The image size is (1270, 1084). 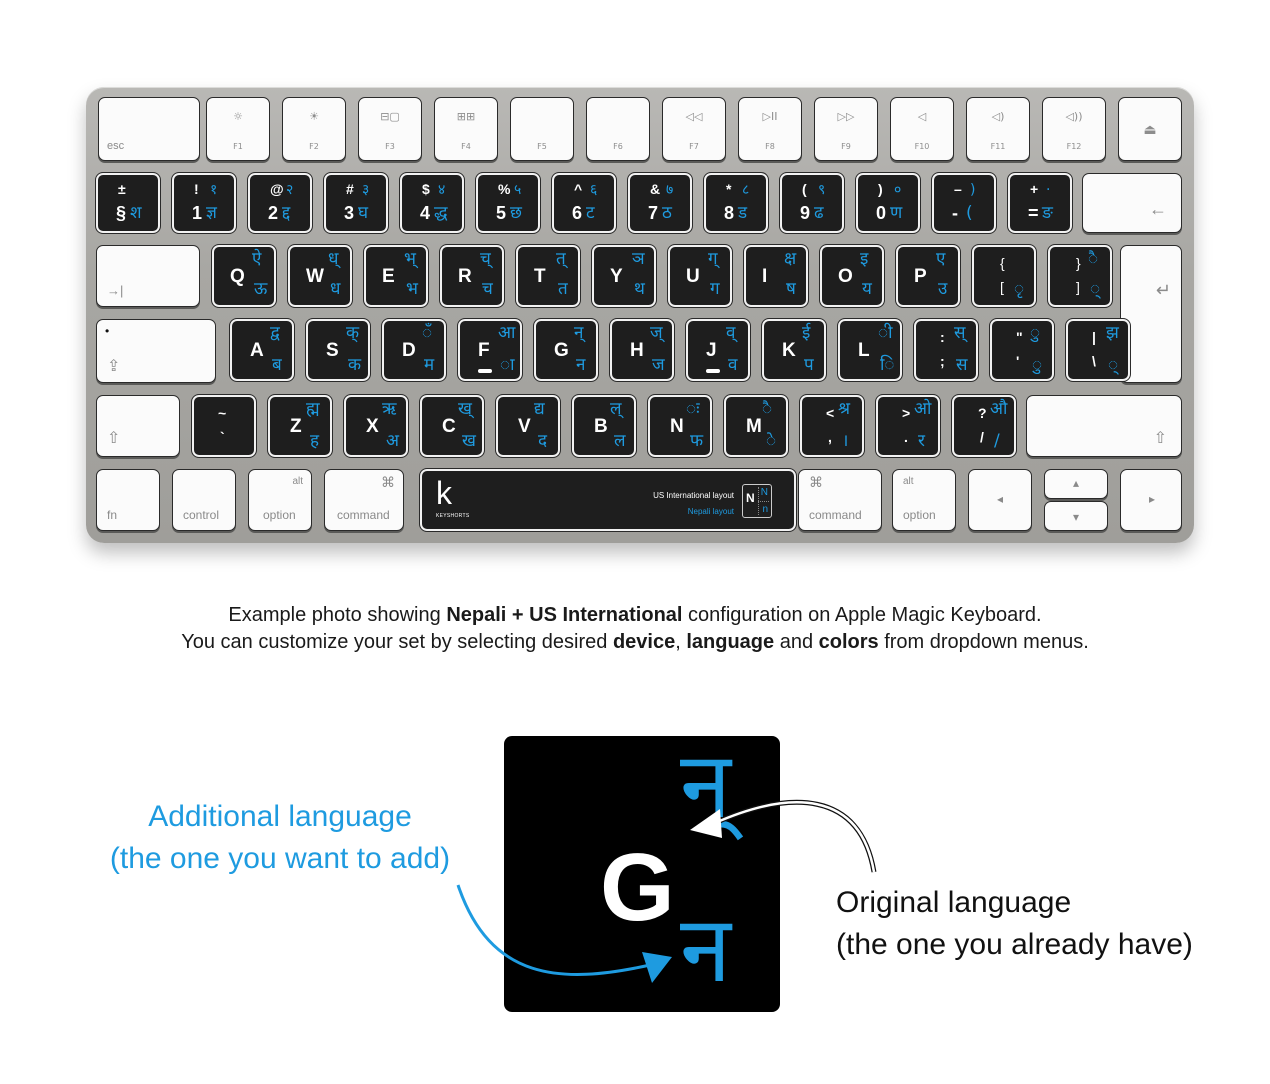 What do you see at coordinates (848, 642) in the screenshot?
I see `caption-emphasis: colors` at bounding box center [848, 642].